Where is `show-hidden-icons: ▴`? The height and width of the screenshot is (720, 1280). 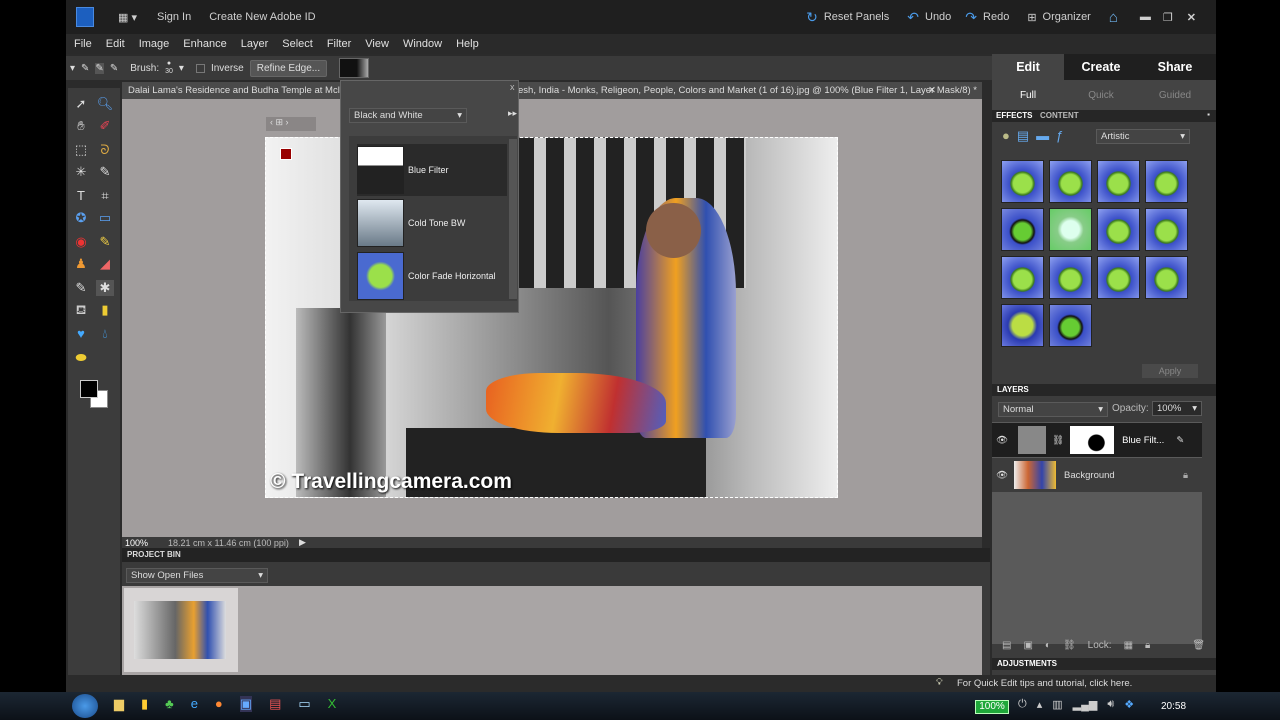 show-hidden-icons: ▴ is located at coordinates (1040, 704).